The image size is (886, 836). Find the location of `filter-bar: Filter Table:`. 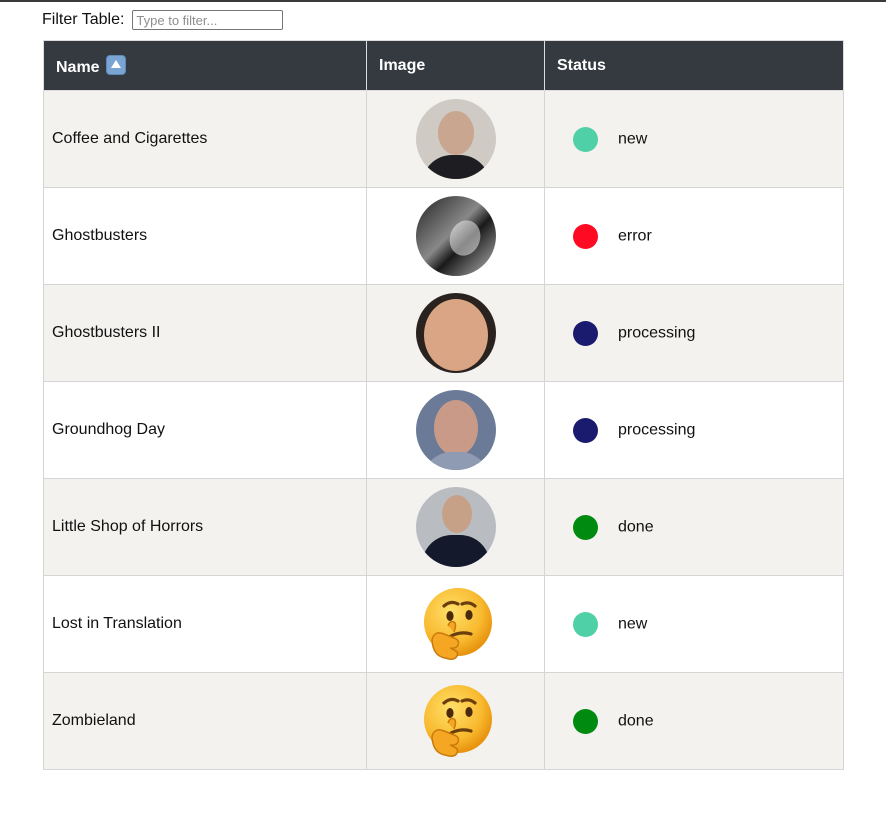

filter-bar: Filter Table: is located at coordinates (163, 20).